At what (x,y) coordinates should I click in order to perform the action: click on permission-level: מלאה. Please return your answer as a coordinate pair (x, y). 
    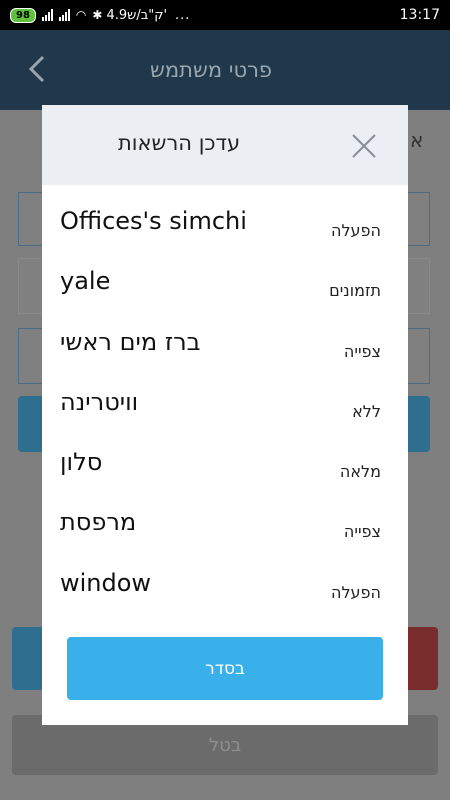
    Looking at the image, I should click on (360, 471).